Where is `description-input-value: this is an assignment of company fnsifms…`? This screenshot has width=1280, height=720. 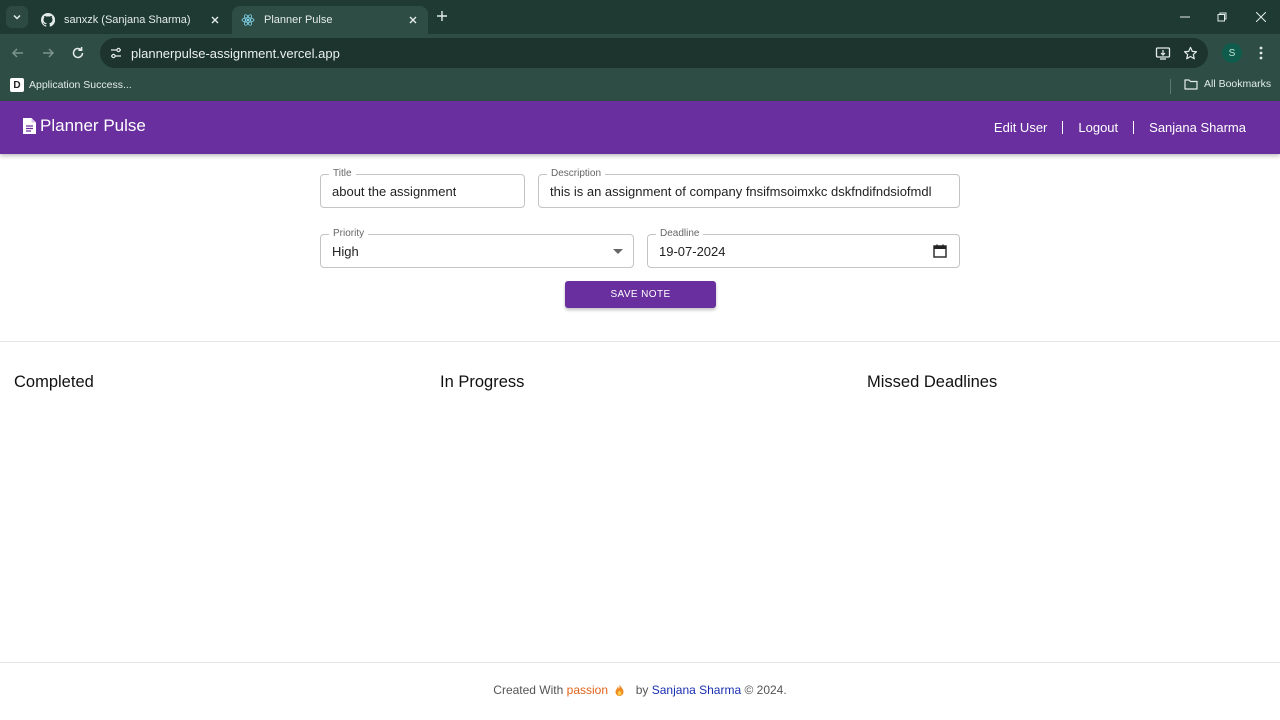 description-input-value: this is an assignment of company fnsifms… is located at coordinates (750, 191).